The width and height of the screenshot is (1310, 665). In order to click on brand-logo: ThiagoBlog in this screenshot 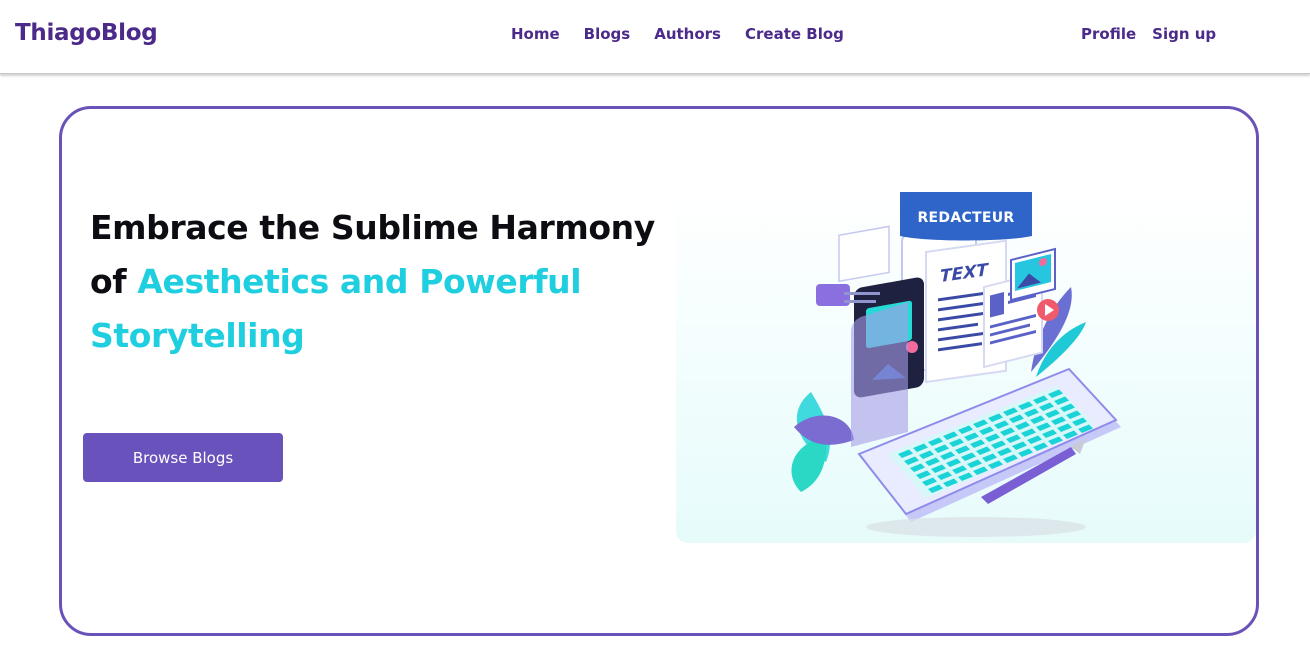, I will do `click(86, 33)`.